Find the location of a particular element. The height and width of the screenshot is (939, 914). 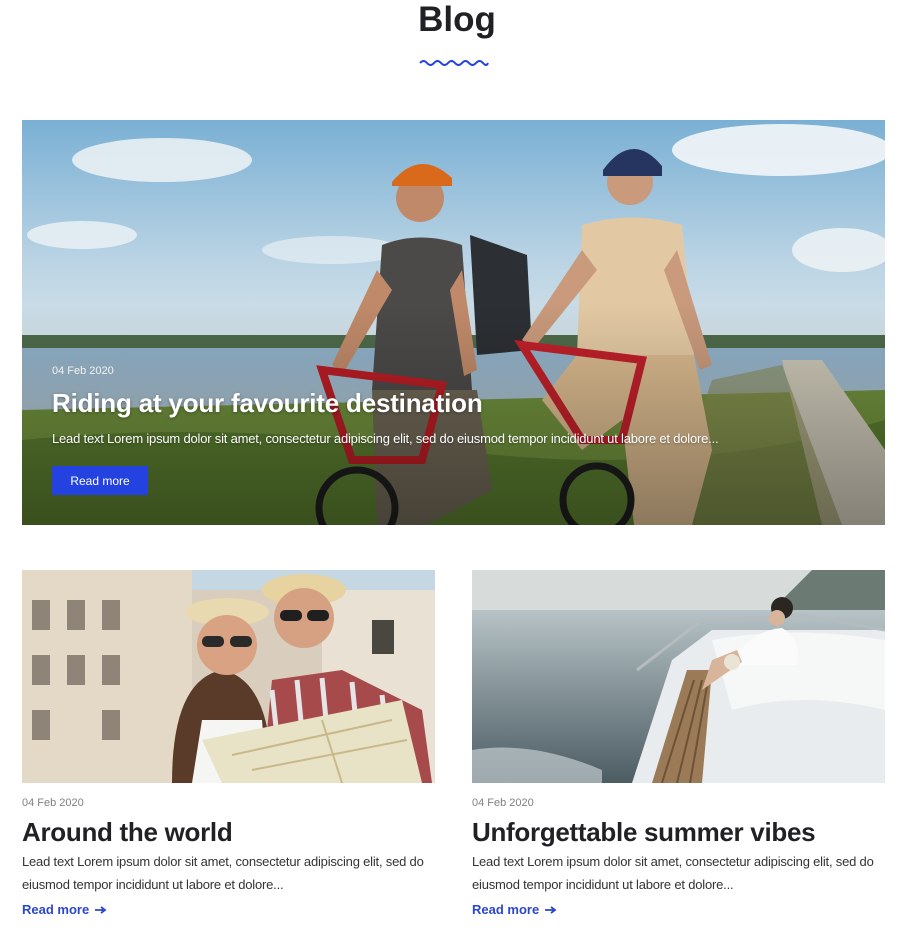

hero-title: Riding at your favourite destination is located at coordinates (267, 403).